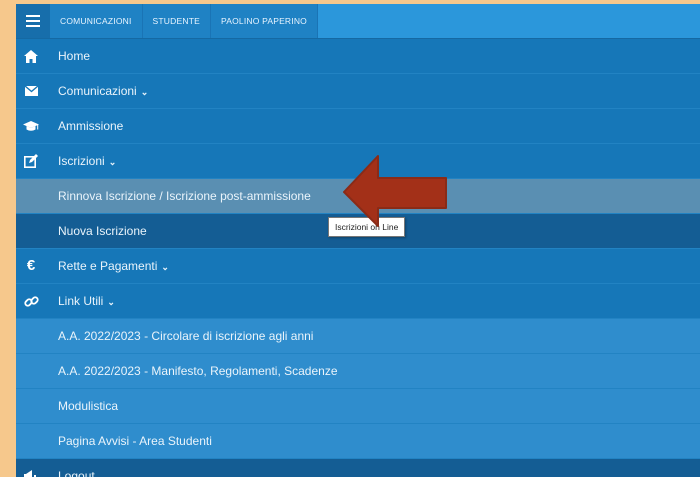 Image resolution: width=700 pixels, height=477 pixels. What do you see at coordinates (81, 161) in the screenshot?
I see `menu-label-iscrizioni: Iscrizioni` at bounding box center [81, 161].